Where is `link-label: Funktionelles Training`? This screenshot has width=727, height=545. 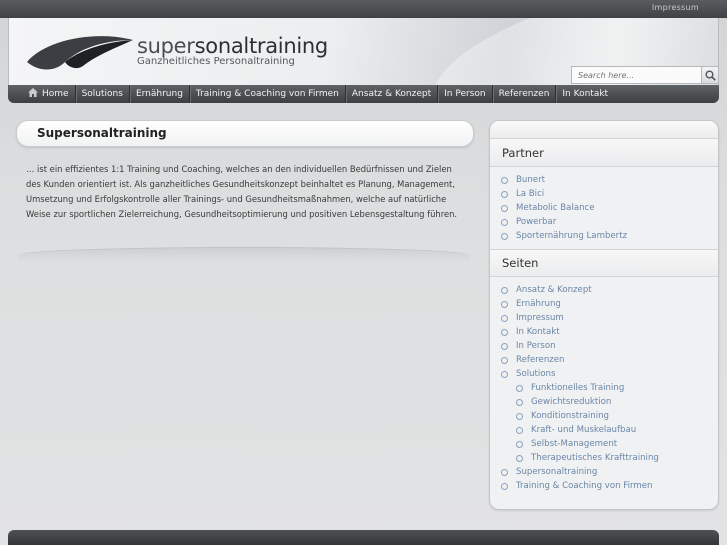
link-label: Funktionelles Training is located at coordinates (578, 388).